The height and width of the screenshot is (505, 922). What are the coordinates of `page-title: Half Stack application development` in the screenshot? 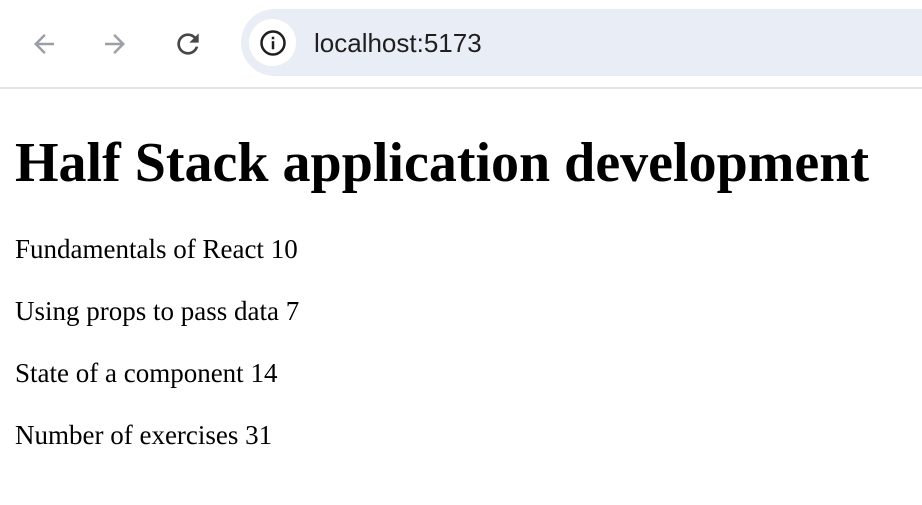 It's located at (442, 163).